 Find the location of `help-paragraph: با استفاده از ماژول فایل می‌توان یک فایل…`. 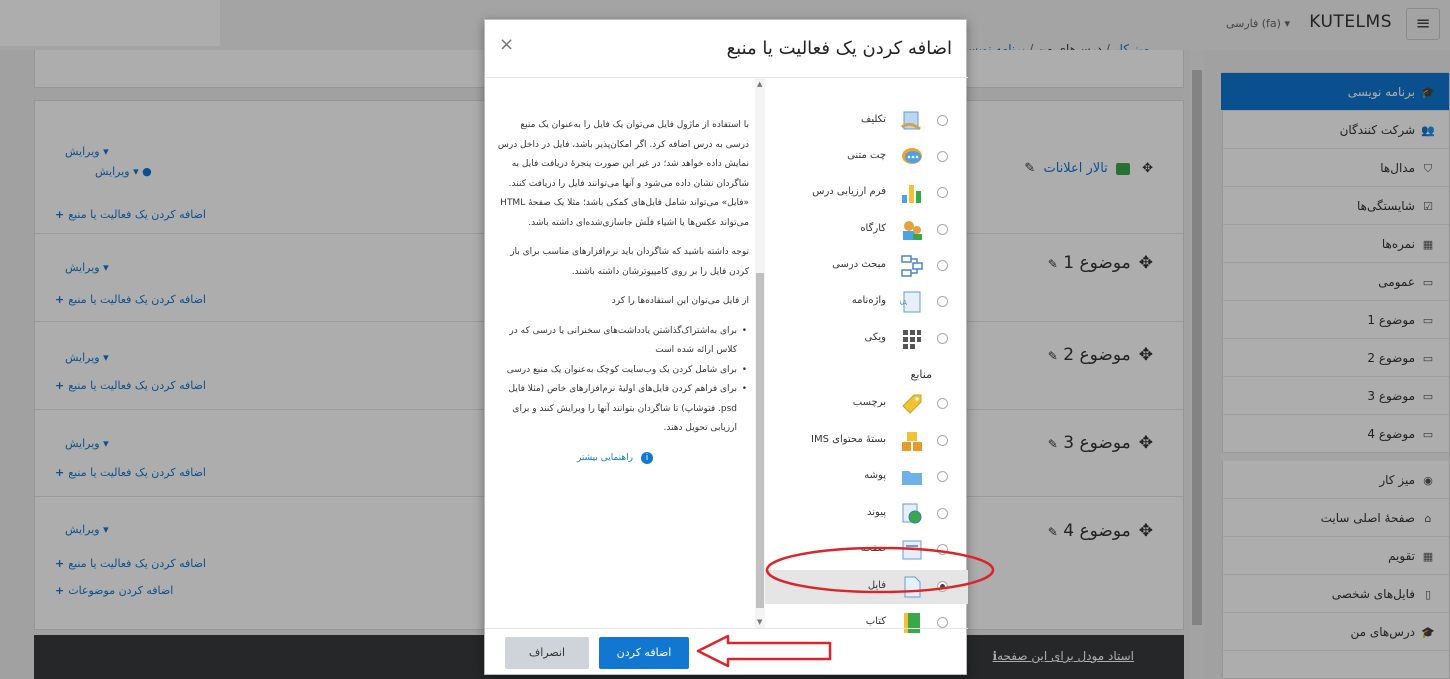

help-paragraph: با استفاده از ماژول فایل می‌توان یک فایل… is located at coordinates (623, 174).